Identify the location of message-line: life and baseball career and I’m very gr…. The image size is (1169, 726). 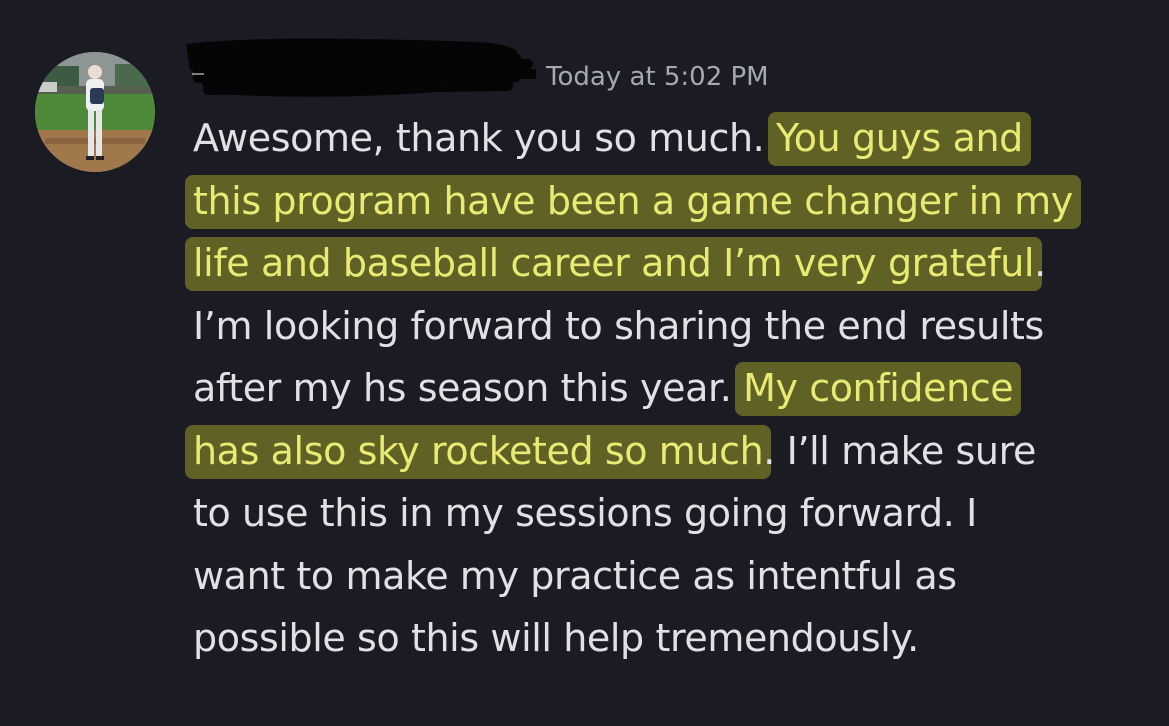
(669, 263).